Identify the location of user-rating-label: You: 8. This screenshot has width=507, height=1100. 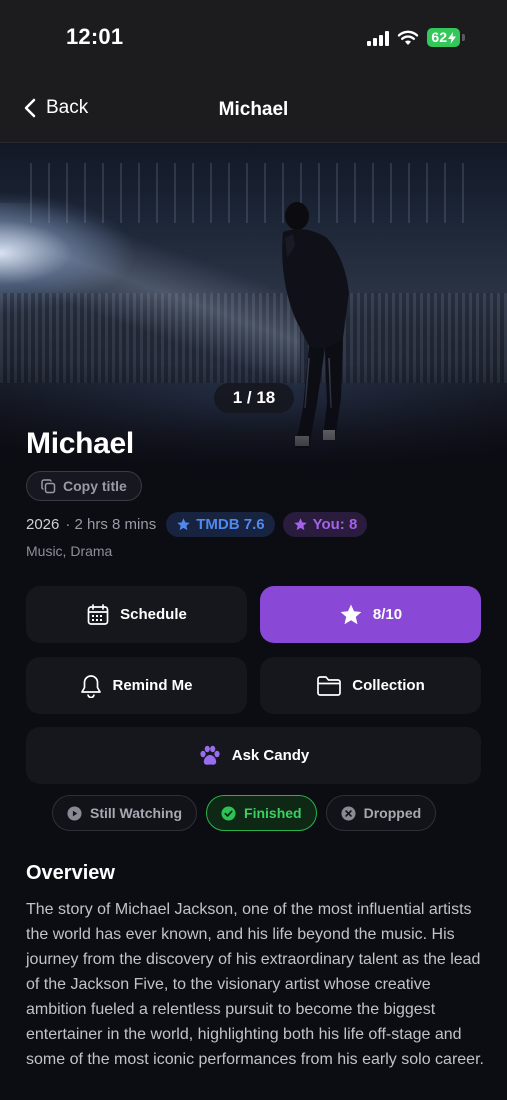
(335, 524).